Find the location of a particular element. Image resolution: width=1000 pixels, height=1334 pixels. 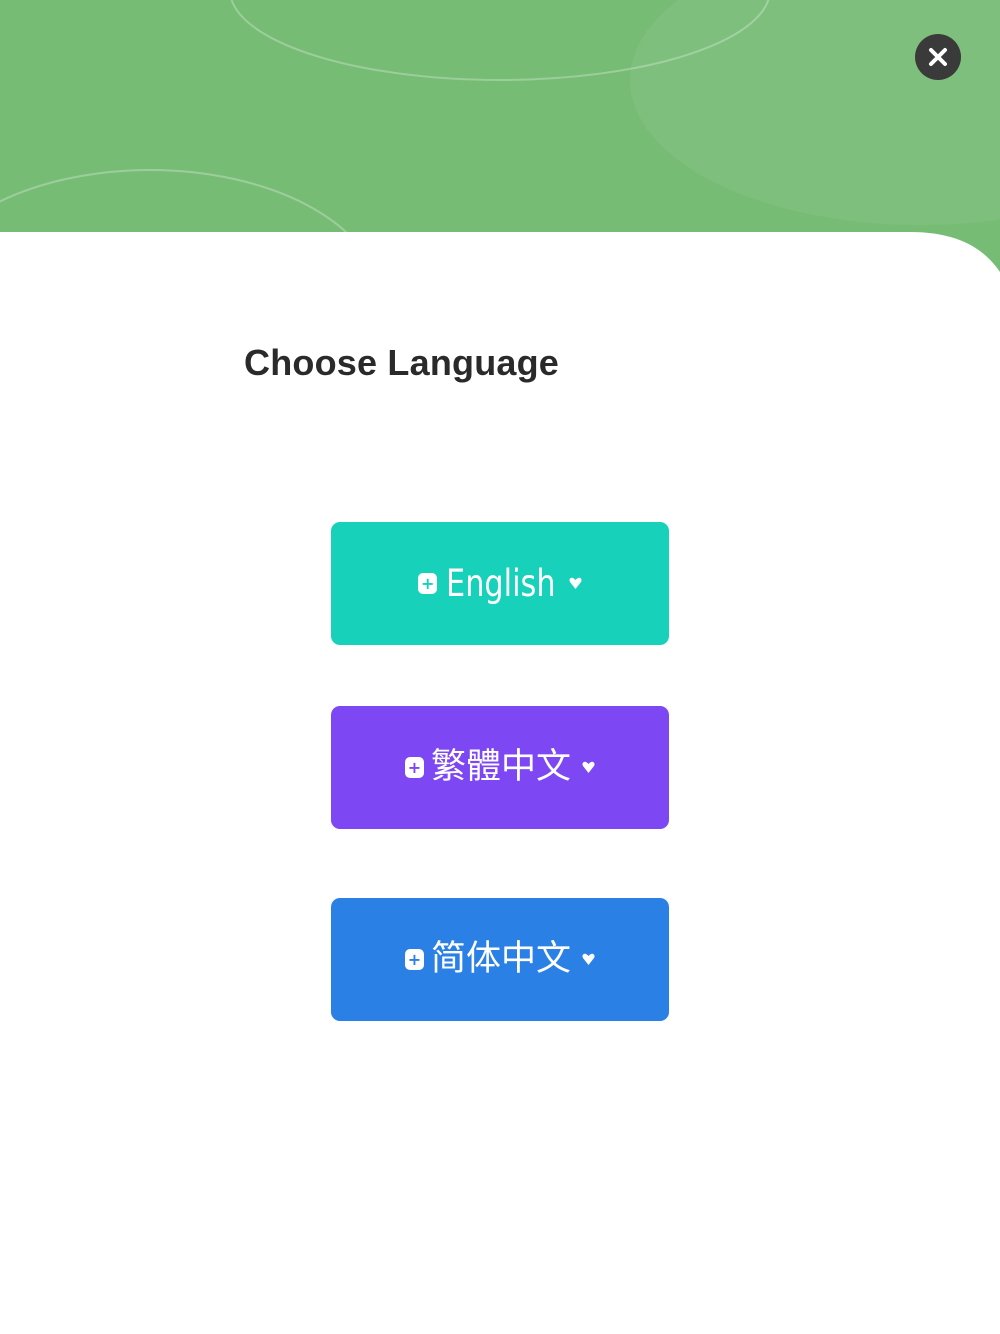

language-label: 繁體中文 is located at coordinates (500, 767).